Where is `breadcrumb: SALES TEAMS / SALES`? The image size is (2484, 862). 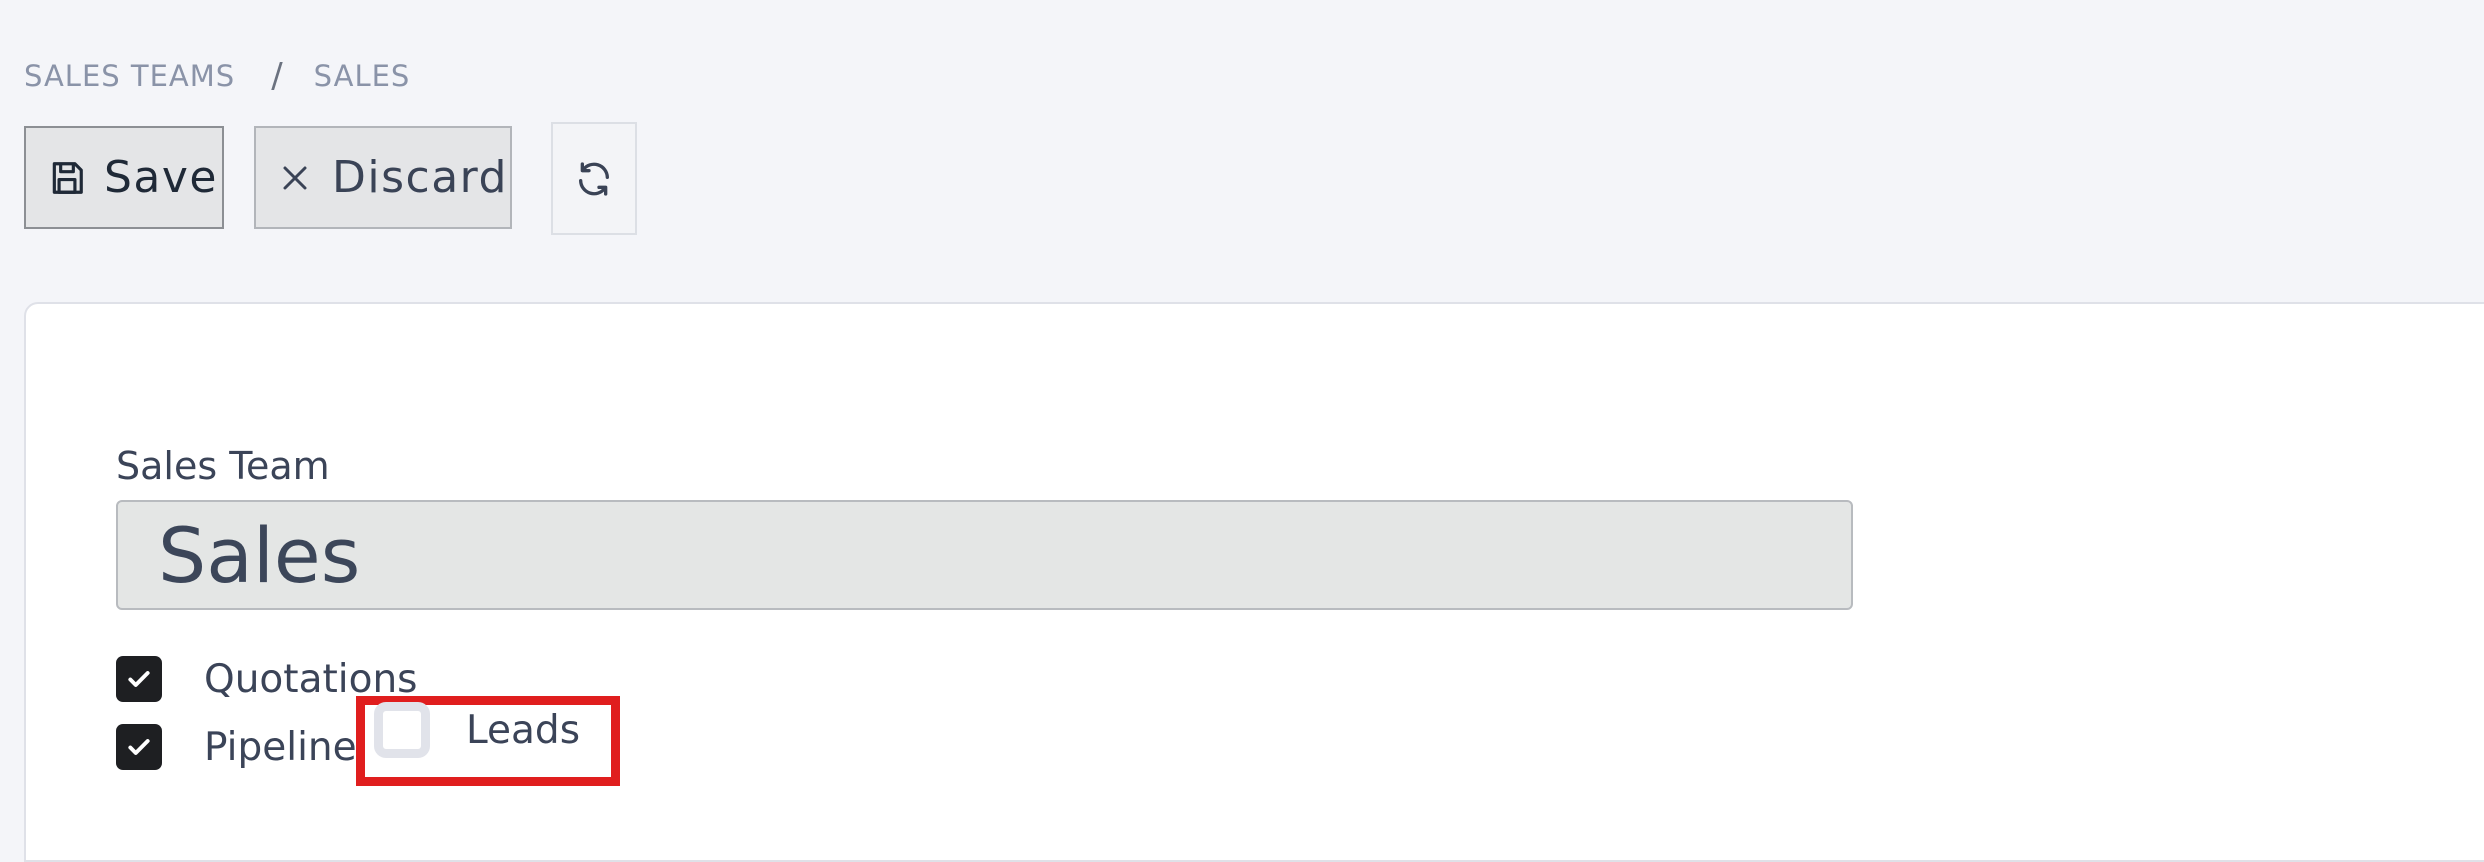 breadcrumb: SALES TEAMS / SALES is located at coordinates (217, 76).